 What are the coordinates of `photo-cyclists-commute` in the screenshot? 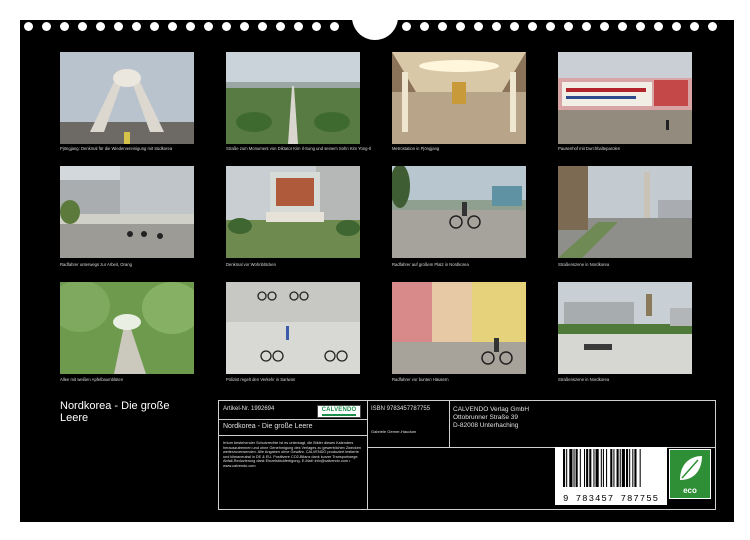 It's located at (127, 212).